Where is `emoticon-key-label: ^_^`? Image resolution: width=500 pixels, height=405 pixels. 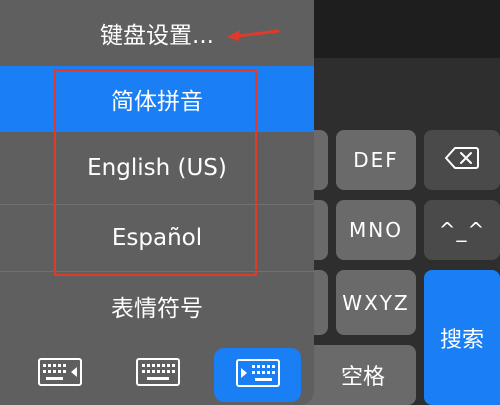 emoticon-key-label: ^_^ is located at coordinates (462, 230).